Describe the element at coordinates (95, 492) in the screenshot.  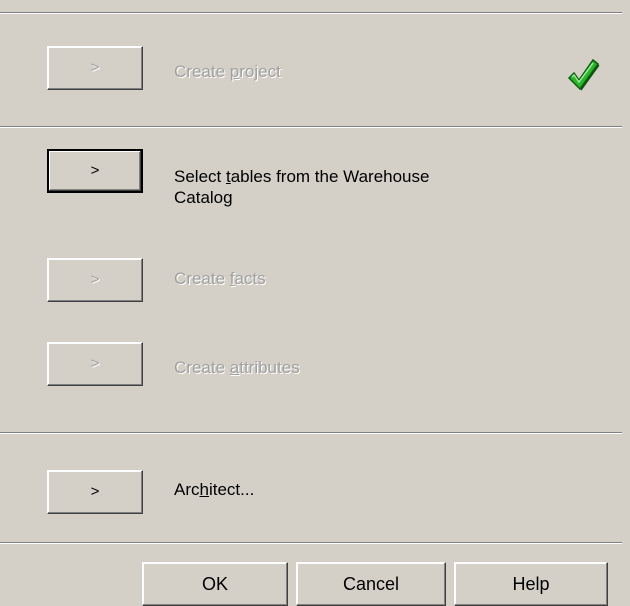
I see `architect-button: >` at that location.